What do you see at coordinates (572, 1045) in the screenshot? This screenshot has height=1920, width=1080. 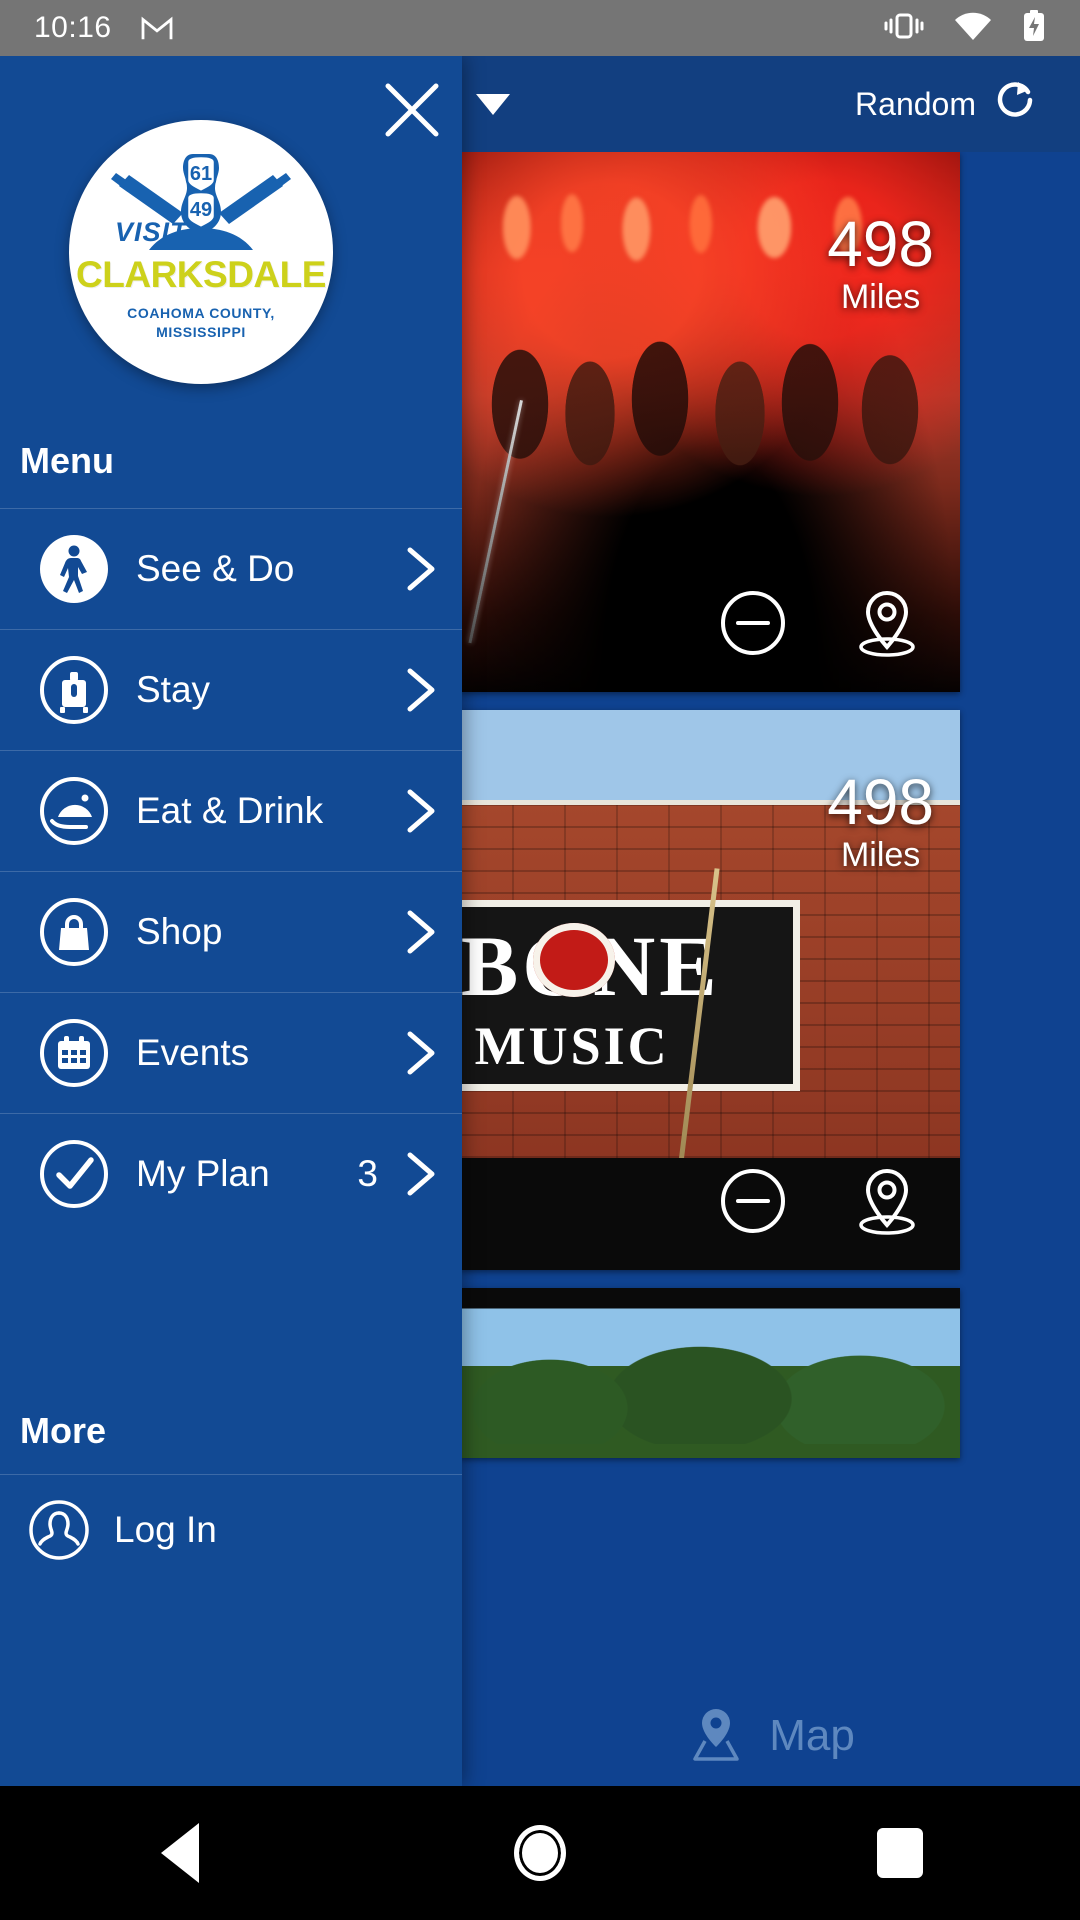 I see `mural-subtext: MUSIC` at bounding box center [572, 1045].